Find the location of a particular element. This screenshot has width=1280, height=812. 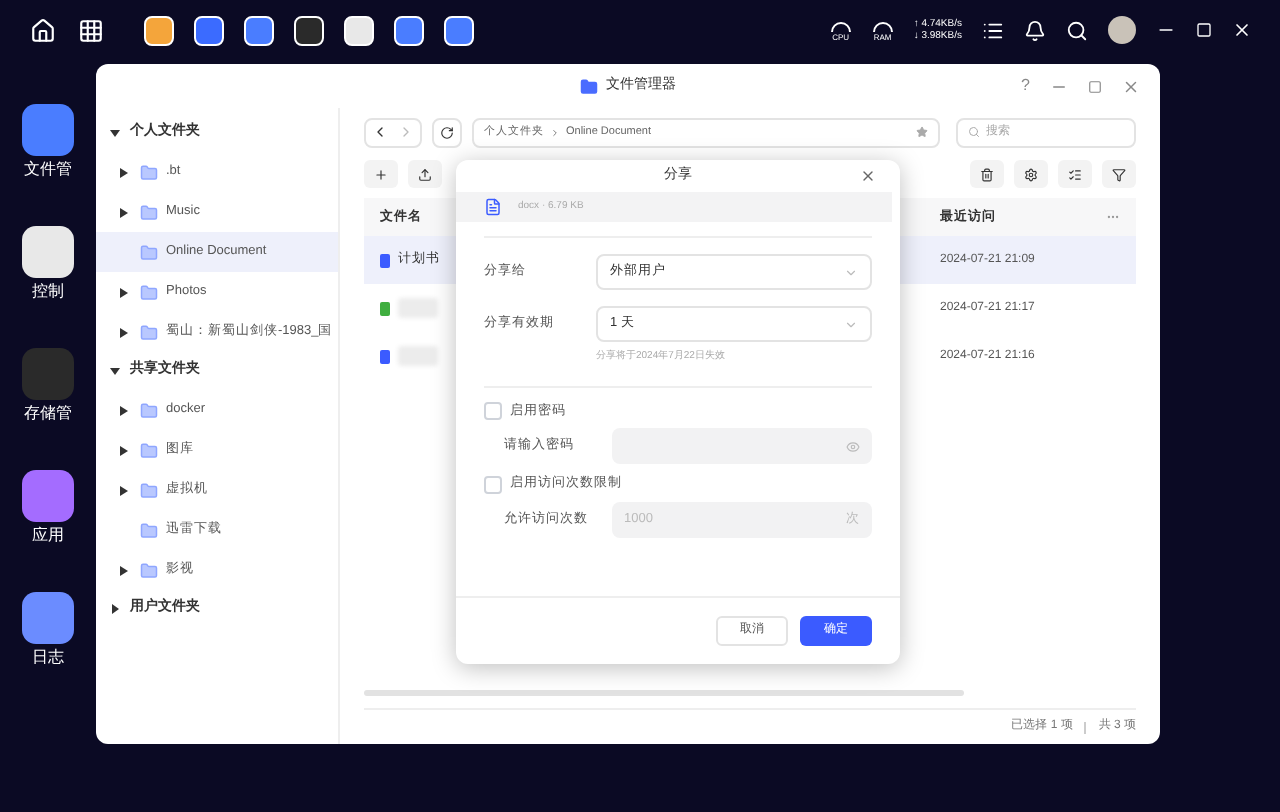

app-label: 存储管 is located at coordinates (48, 414).